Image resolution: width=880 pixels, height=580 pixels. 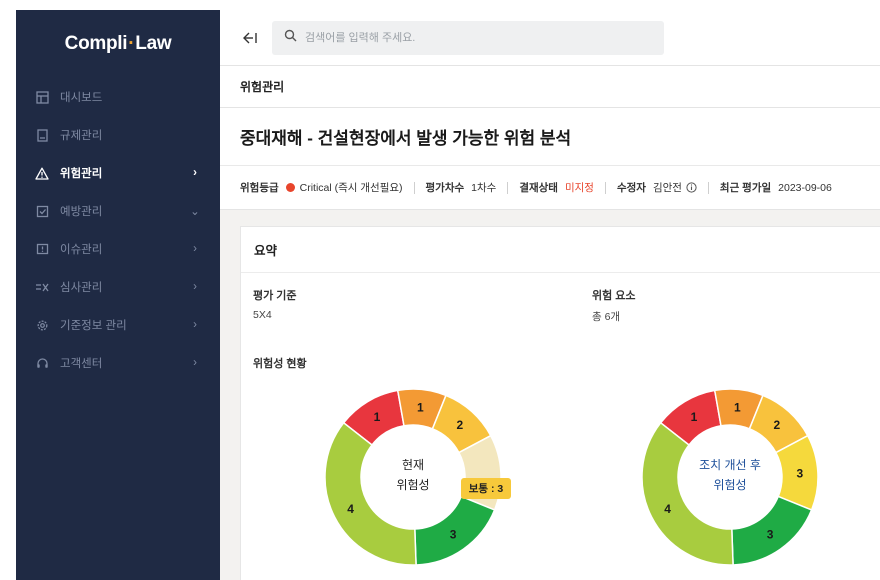 I want to click on summary-title: 요약, so click(x=560, y=250).